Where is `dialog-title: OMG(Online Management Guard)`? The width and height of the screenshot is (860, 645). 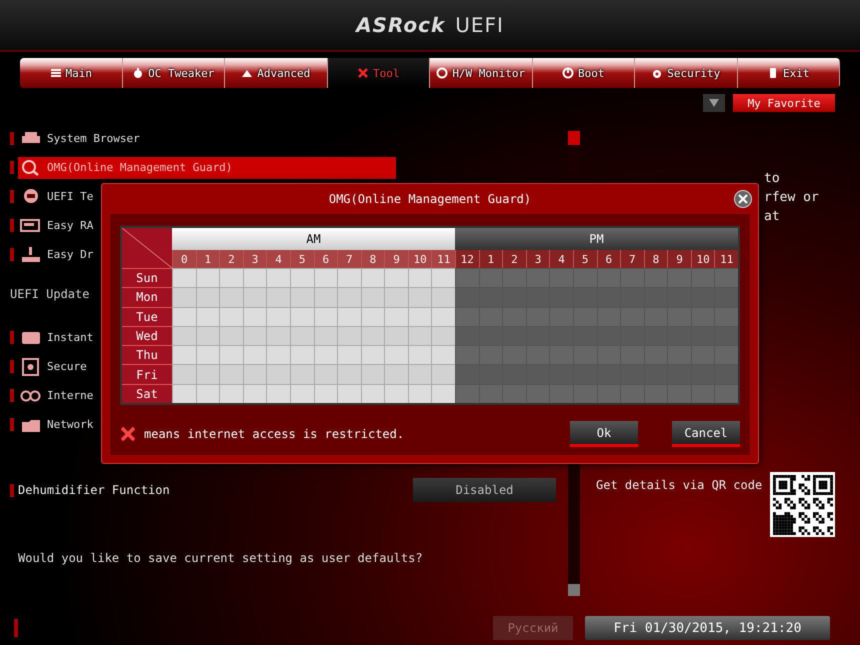 dialog-title: OMG(Online Management Guard) is located at coordinates (430, 199).